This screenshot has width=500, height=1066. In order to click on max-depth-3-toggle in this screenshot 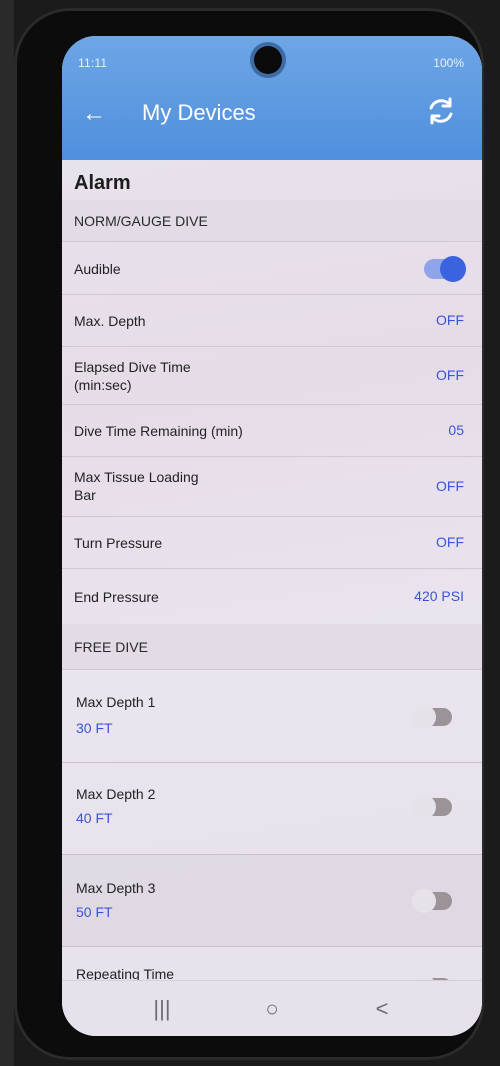, I will do `click(432, 901)`.